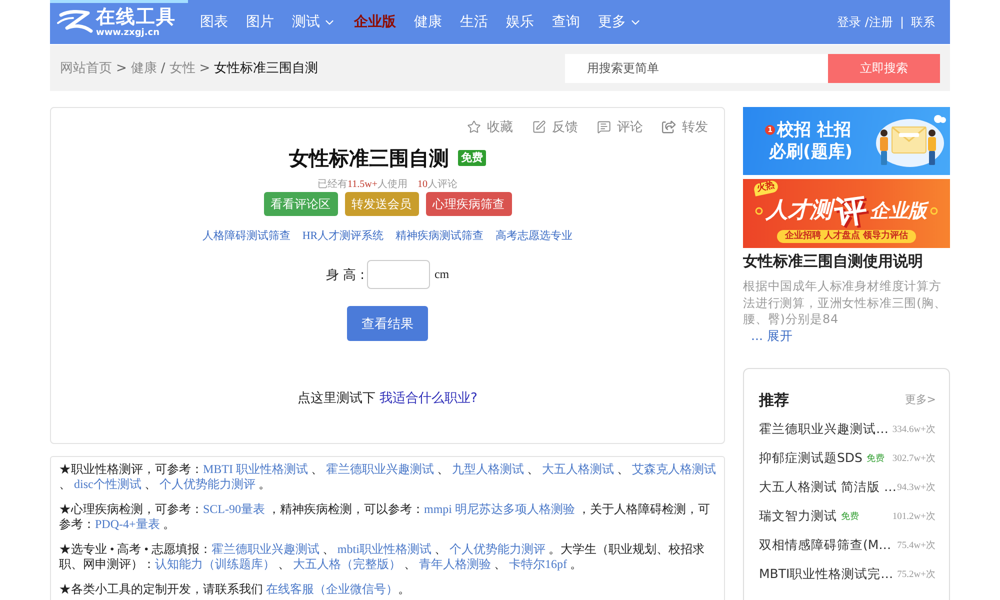 The width and height of the screenshot is (1000, 600). I want to click on swoosh-logo-icon, so click(75, 22).